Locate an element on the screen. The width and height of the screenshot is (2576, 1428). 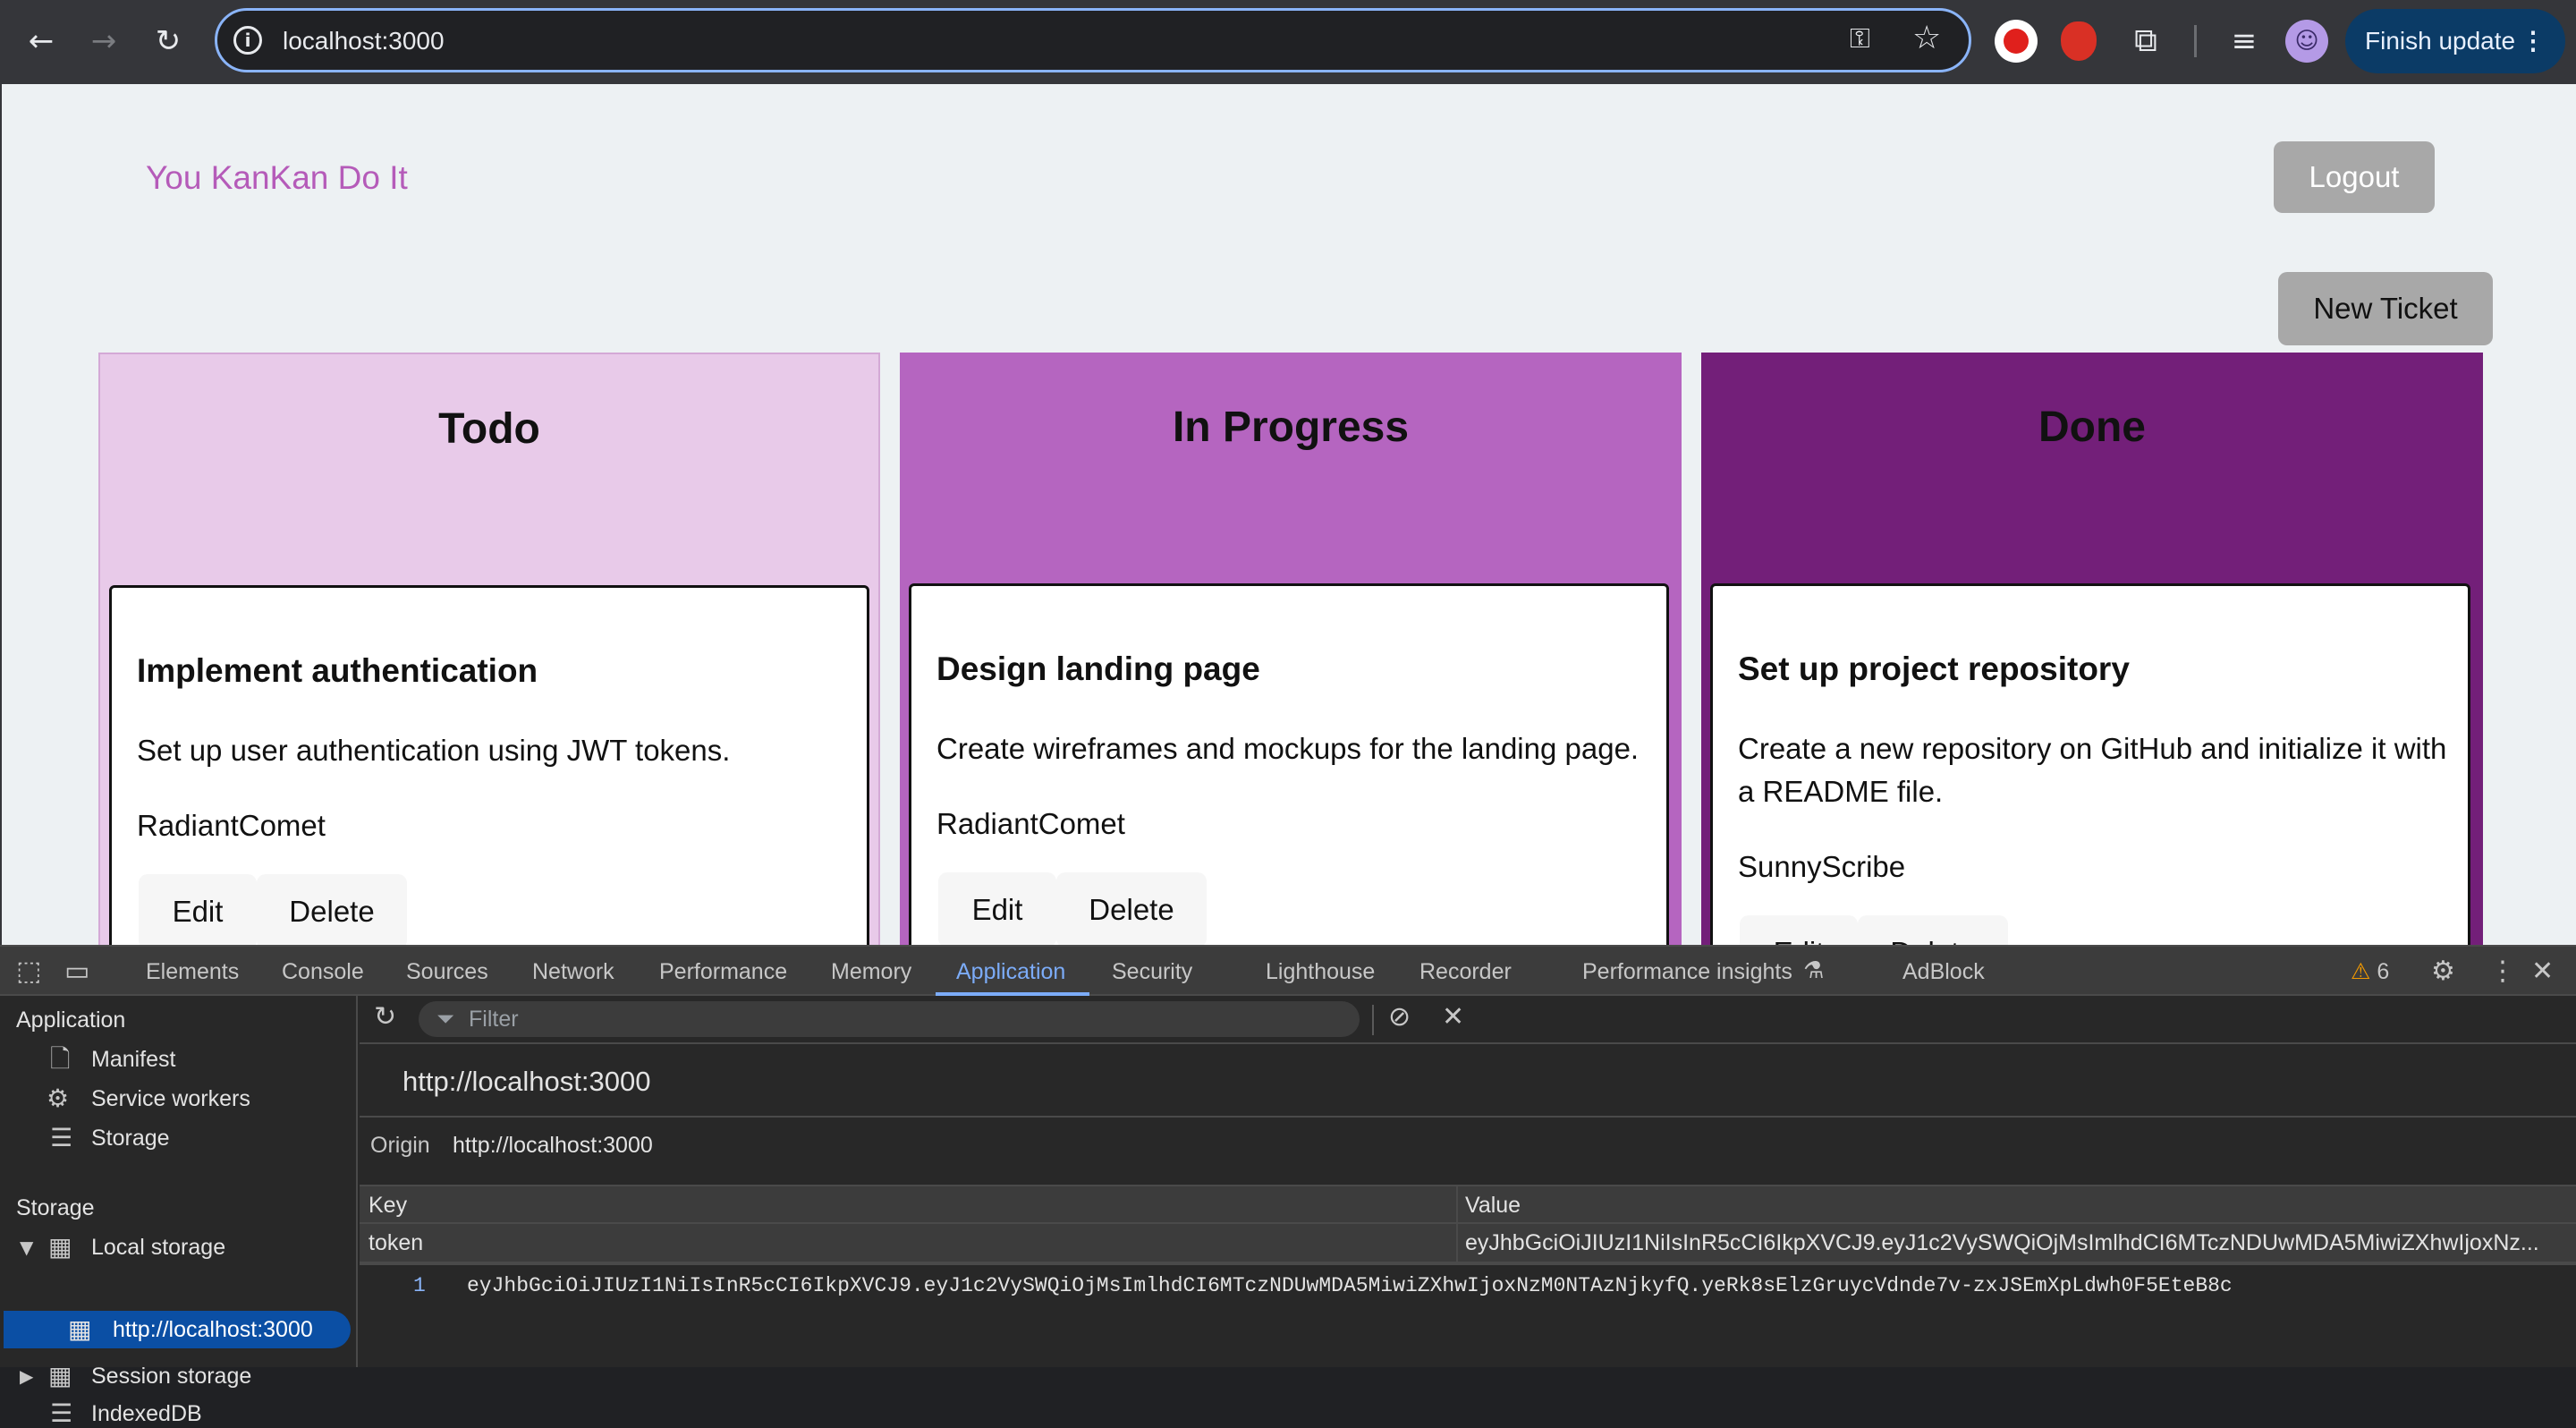
sidebar-item-indexeddb: IndexedDB is located at coordinates (146, 1413).